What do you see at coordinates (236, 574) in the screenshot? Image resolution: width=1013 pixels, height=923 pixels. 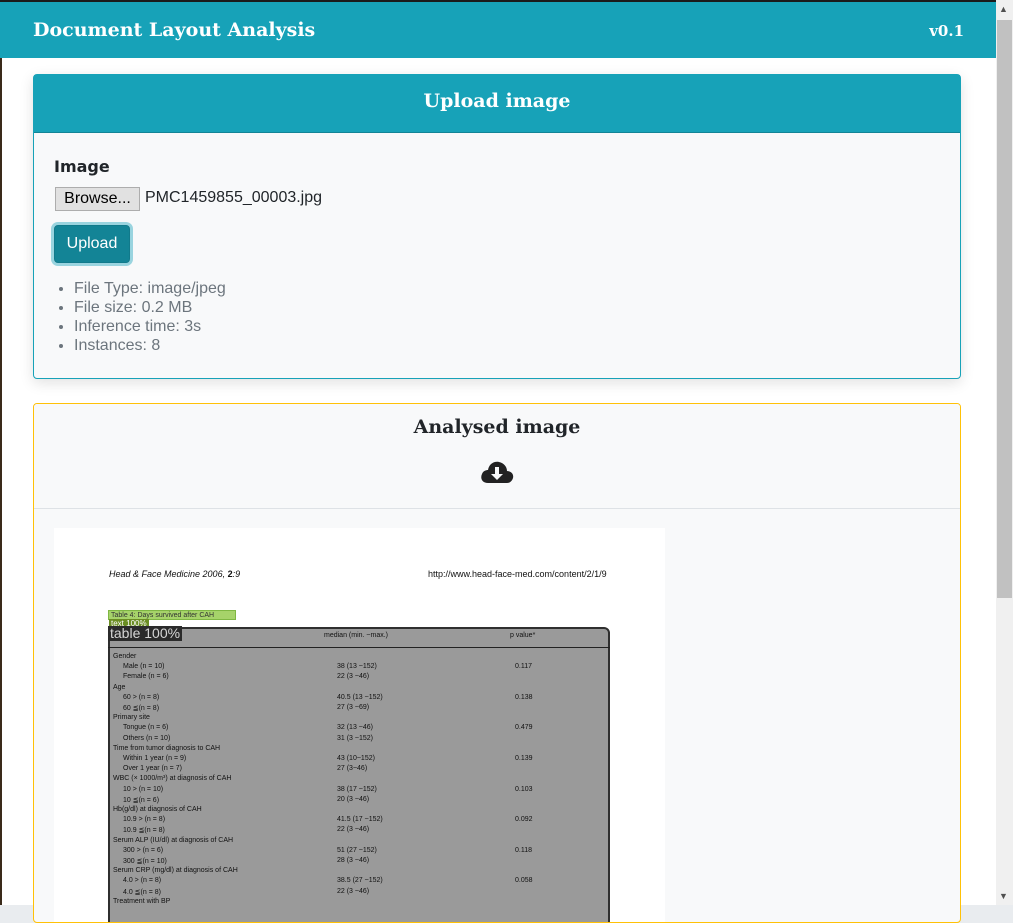 I see `journal-page: :9` at bounding box center [236, 574].